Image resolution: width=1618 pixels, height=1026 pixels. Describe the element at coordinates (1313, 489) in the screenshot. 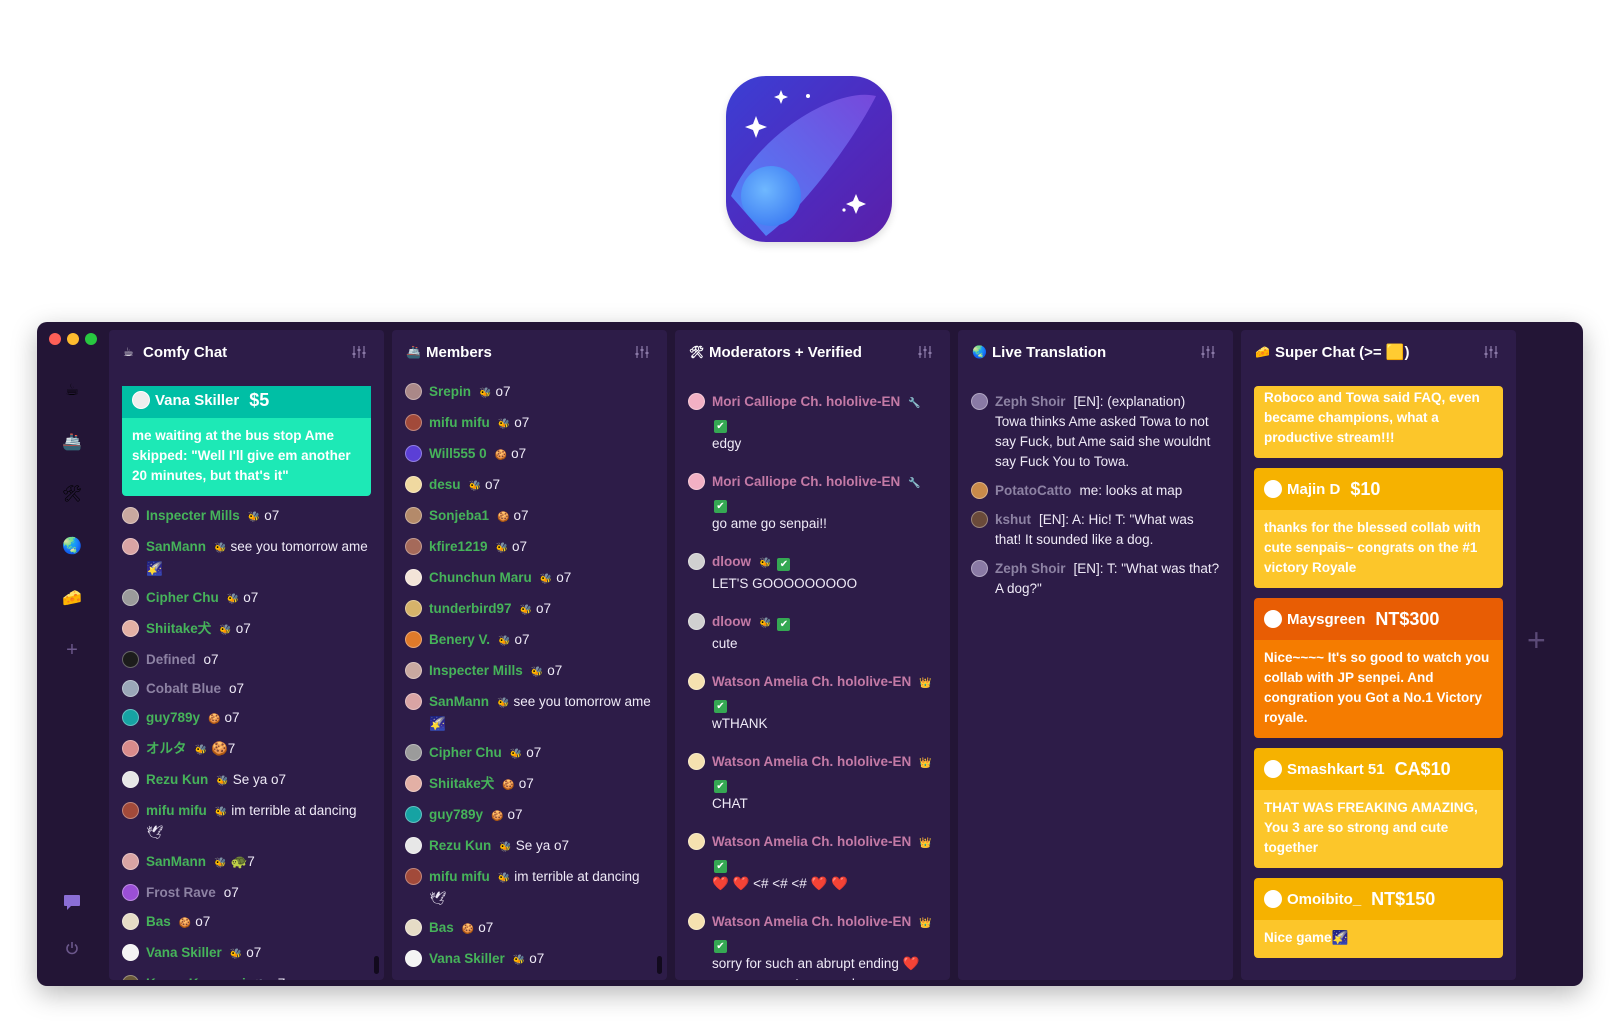

I see `super-chat-author: Majin D` at that location.